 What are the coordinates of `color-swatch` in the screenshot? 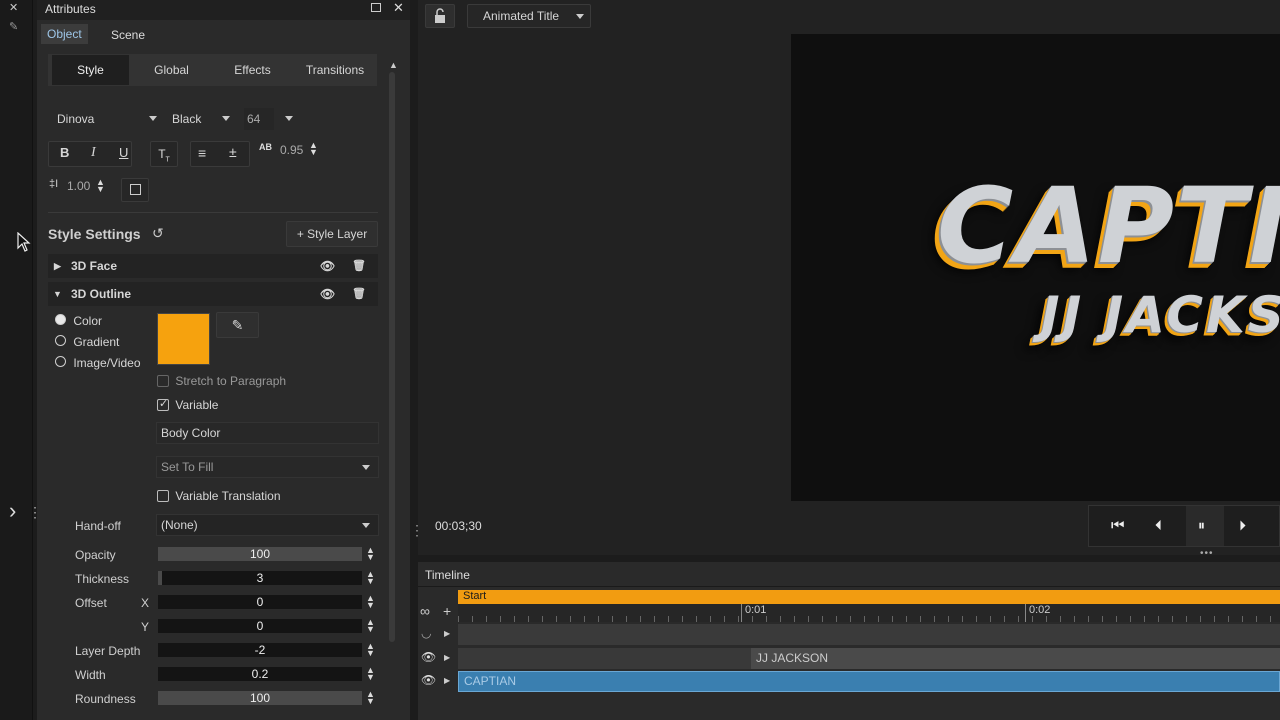 It's located at (183, 339).